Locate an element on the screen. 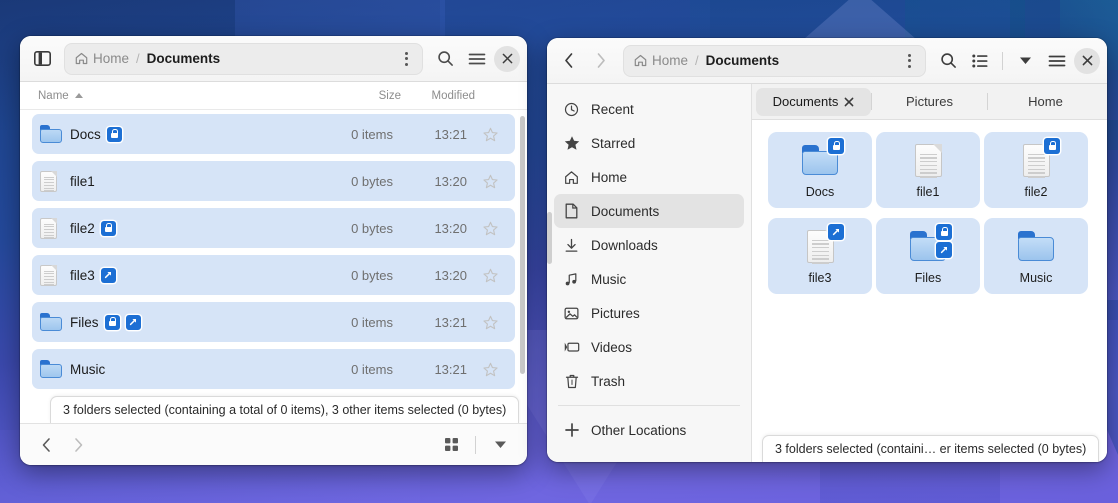  table-row: file2 0 bytes 13:20 is located at coordinates (273, 228).